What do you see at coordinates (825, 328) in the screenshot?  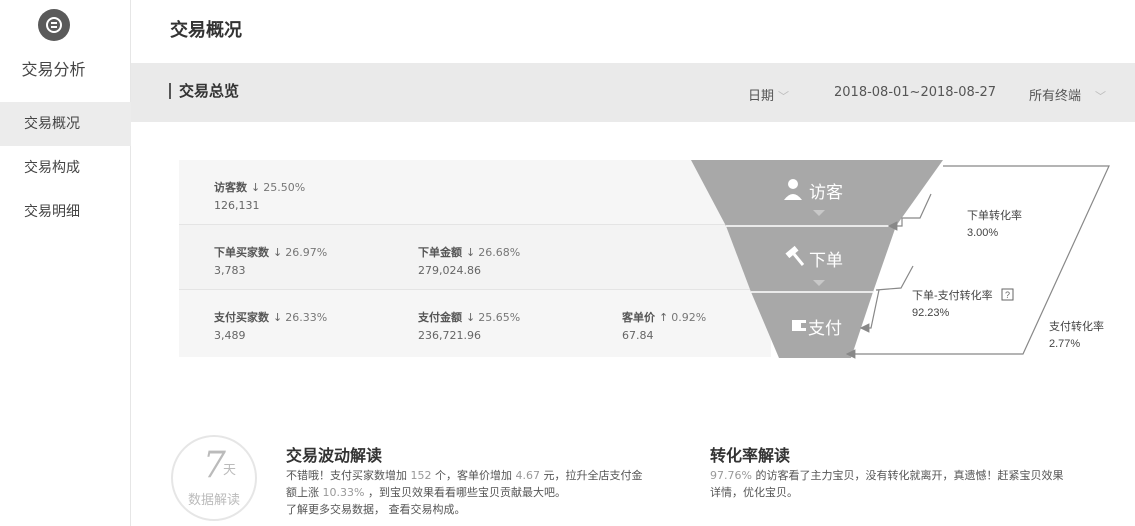 I see `funnel-label-pay: 支付` at bounding box center [825, 328].